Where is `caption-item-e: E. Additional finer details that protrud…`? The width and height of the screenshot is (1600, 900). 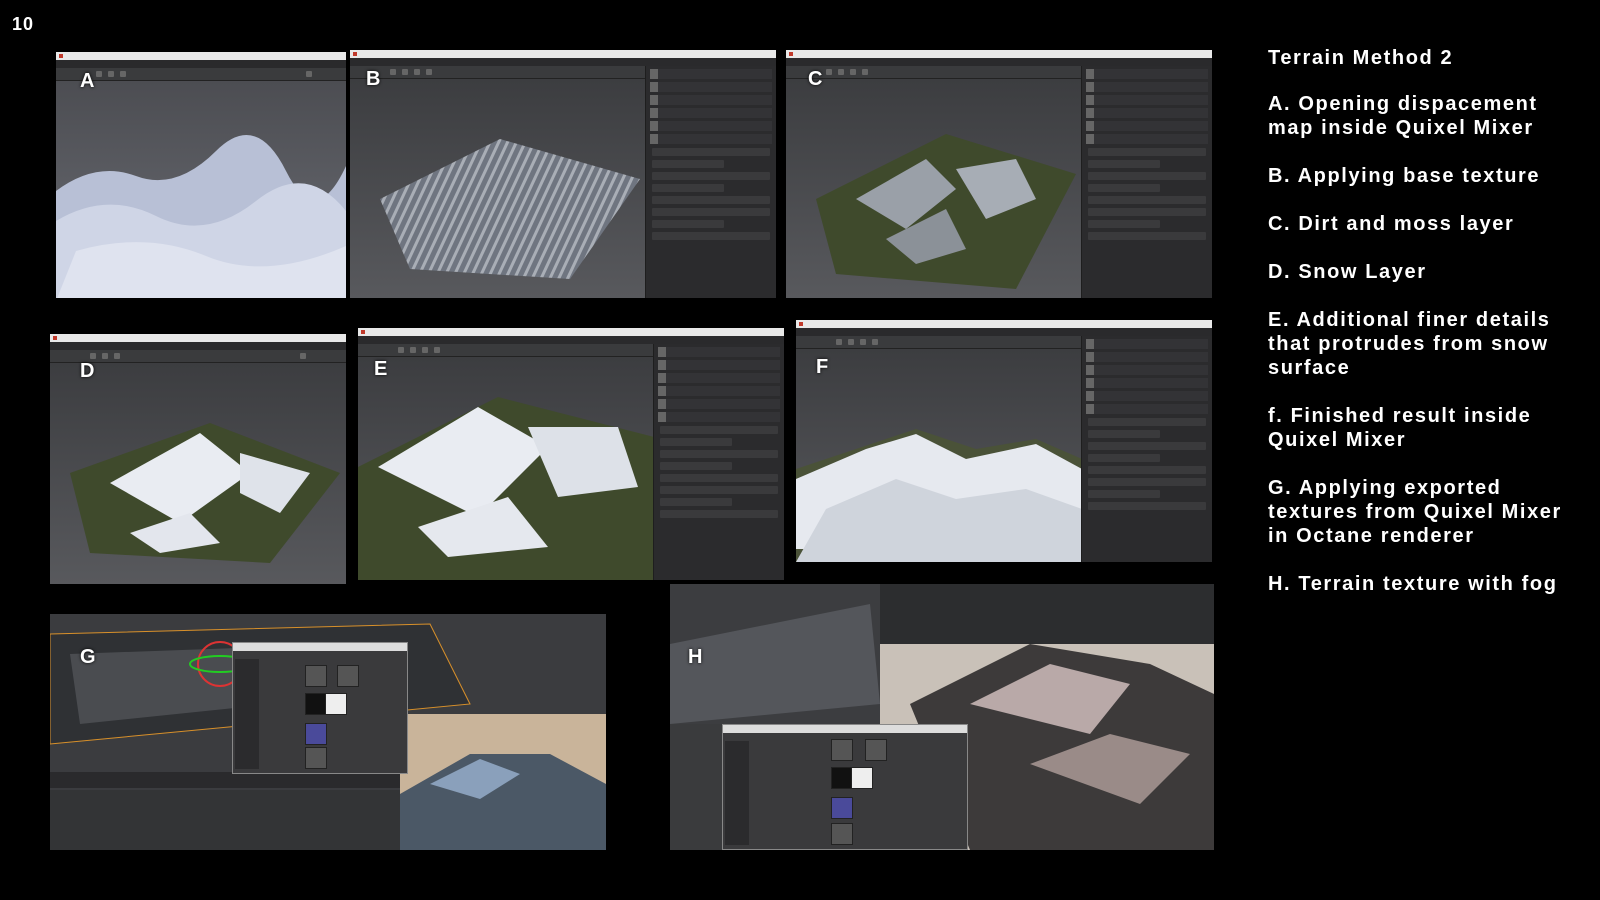 caption-item-e: E. Additional finer details that protrud… is located at coordinates (1409, 344).